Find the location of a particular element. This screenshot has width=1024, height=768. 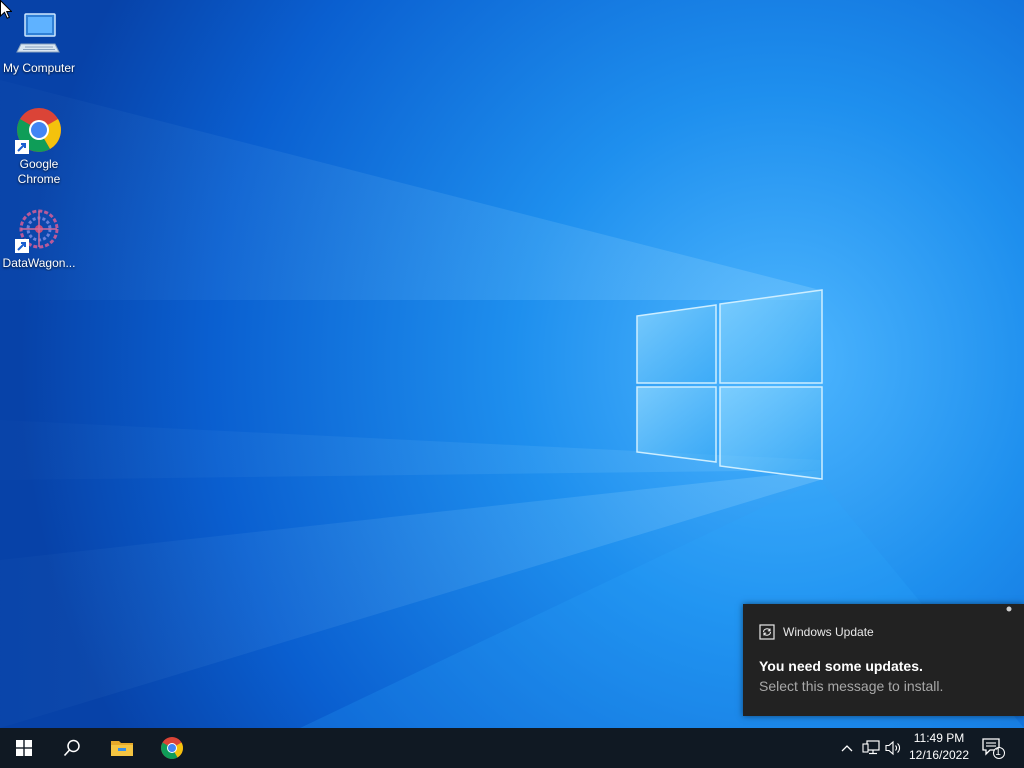

clock-time: 11:49 PM is located at coordinates (939, 738).